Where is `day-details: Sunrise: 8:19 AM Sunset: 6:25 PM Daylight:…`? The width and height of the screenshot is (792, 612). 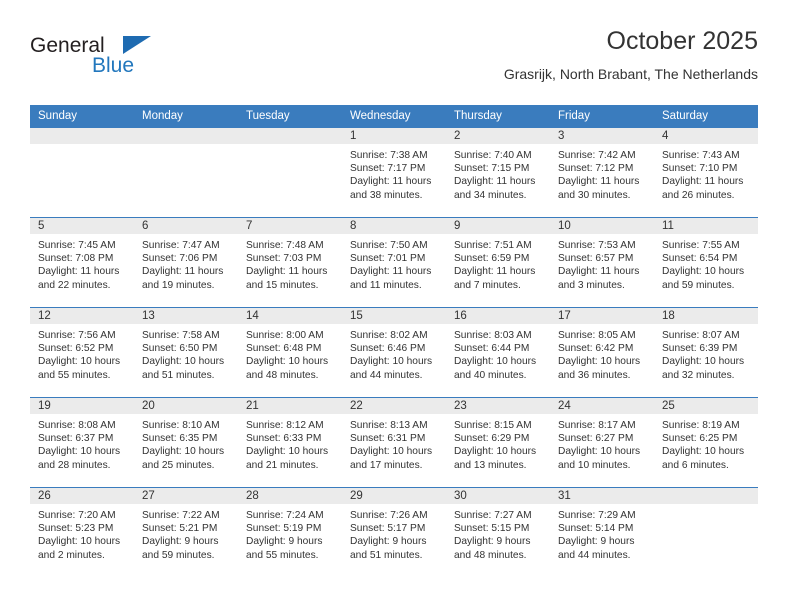
day-details: Sunrise: 8:19 AM Sunset: 6:25 PM Daylight:… is located at coordinates (706, 443).